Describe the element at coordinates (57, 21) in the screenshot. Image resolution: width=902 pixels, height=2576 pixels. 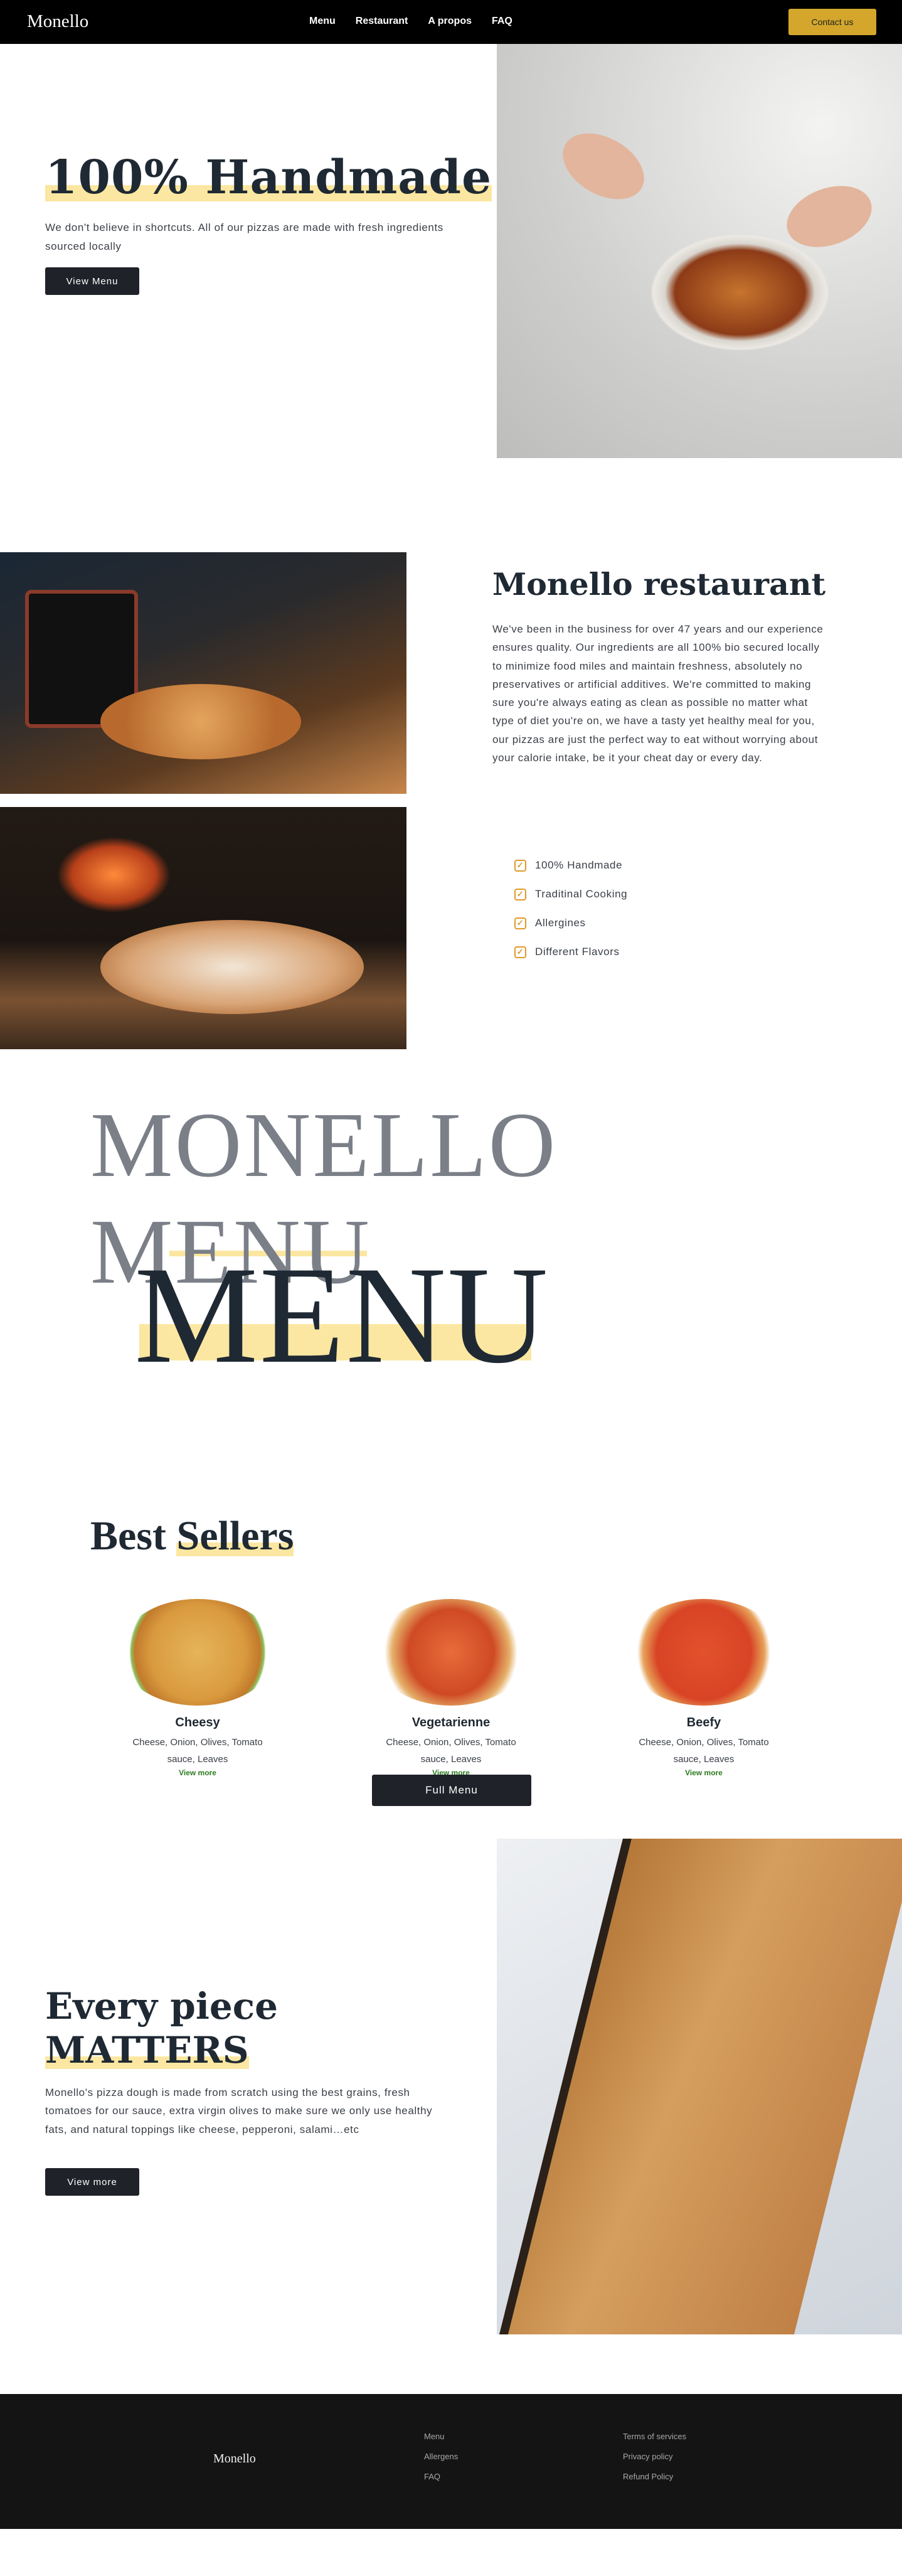
I see `site-logo: Monello` at that location.